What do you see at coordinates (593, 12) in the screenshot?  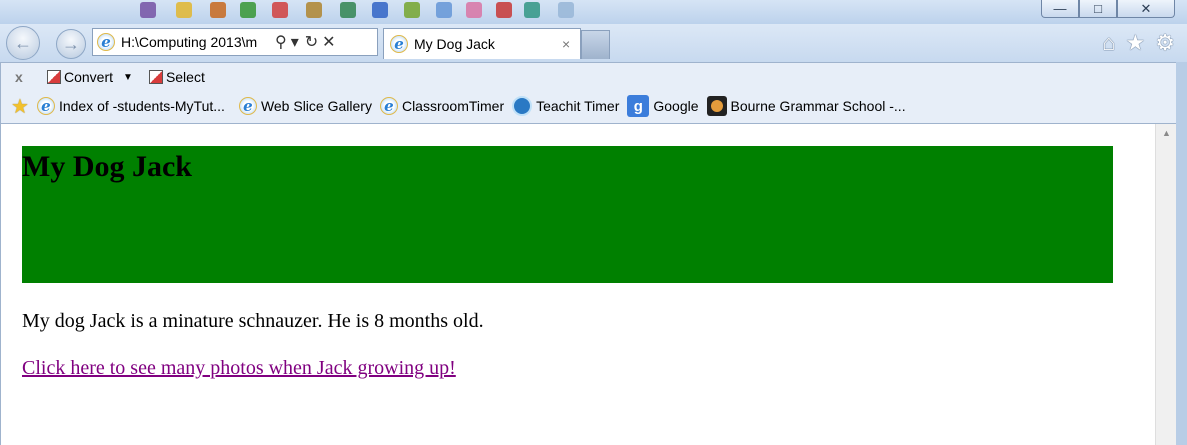 I see `taskbar-strip: — □ ✕` at bounding box center [593, 12].